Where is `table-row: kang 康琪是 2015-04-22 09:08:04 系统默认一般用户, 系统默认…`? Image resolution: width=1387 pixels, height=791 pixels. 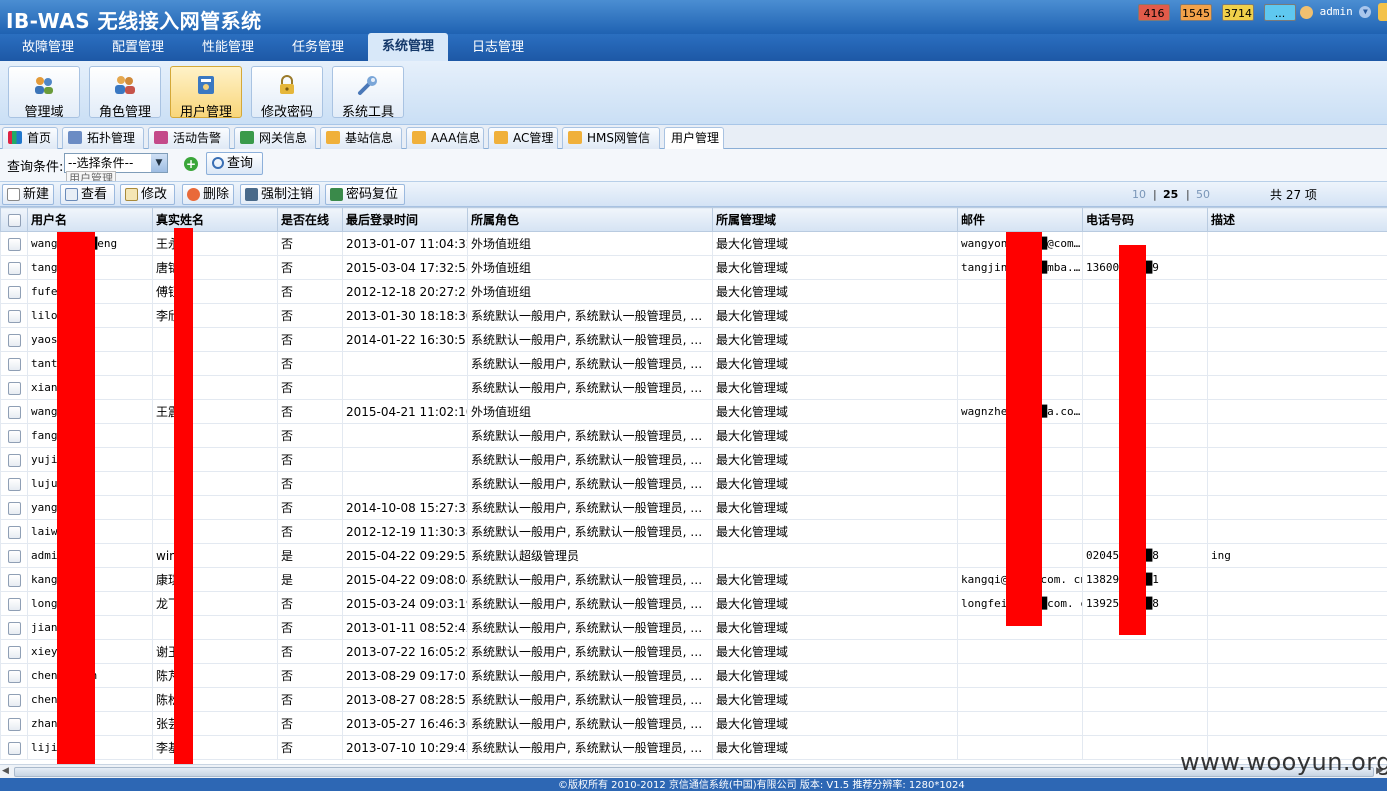
table-row: kang 康琪是 2015-04-22 09:08:04 系统默认一般用户, 系统默认… is located at coordinates (693, 579).